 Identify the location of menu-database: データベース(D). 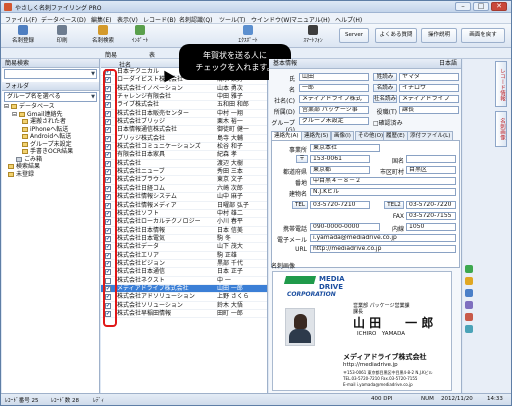
(63, 19).